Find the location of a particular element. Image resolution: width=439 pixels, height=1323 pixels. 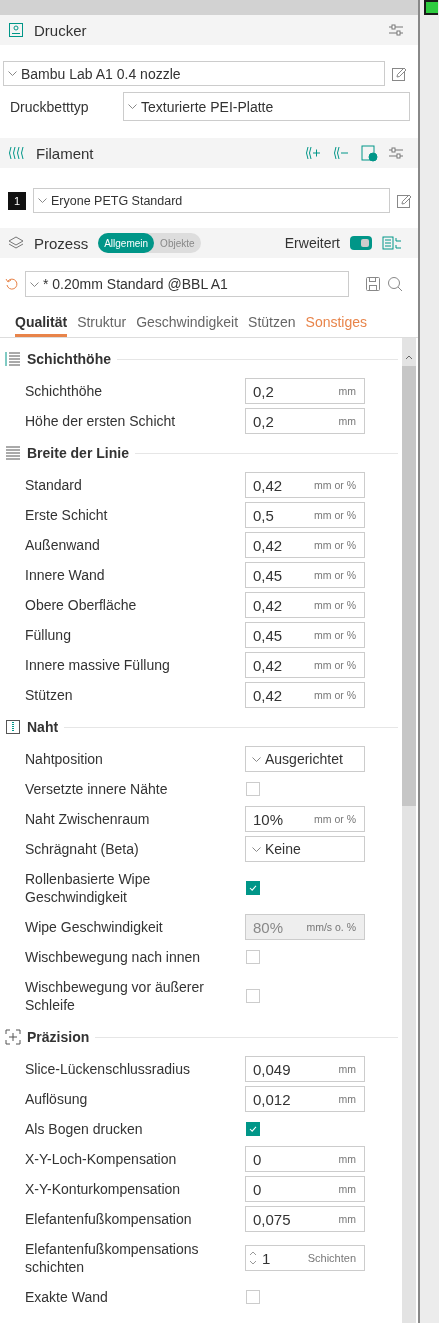

group-title: Breite der Linie is located at coordinates (78, 453).